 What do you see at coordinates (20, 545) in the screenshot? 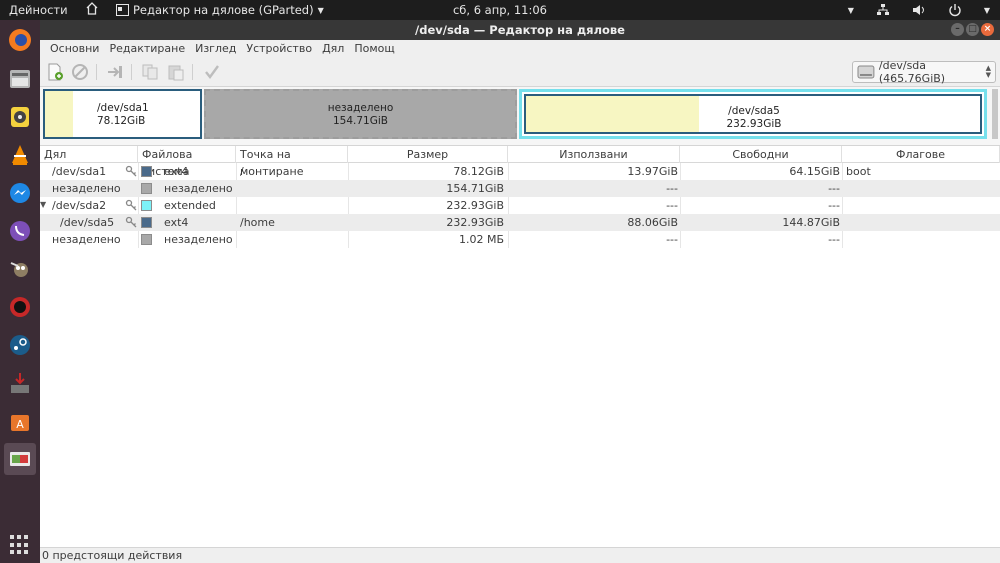
I see `show-applications-icon` at bounding box center [20, 545].